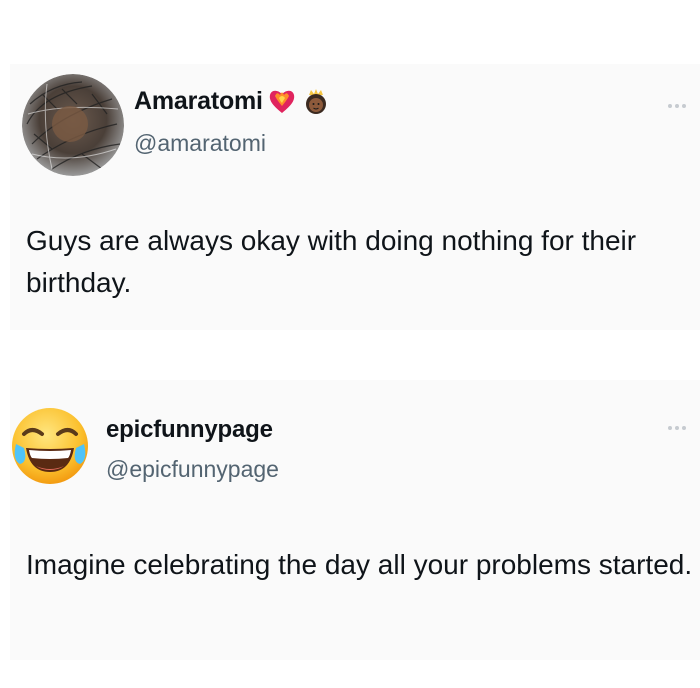 This screenshot has height=688, width=700. What do you see at coordinates (282, 101) in the screenshot?
I see `heart-on-fire-icon` at bounding box center [282, 101].